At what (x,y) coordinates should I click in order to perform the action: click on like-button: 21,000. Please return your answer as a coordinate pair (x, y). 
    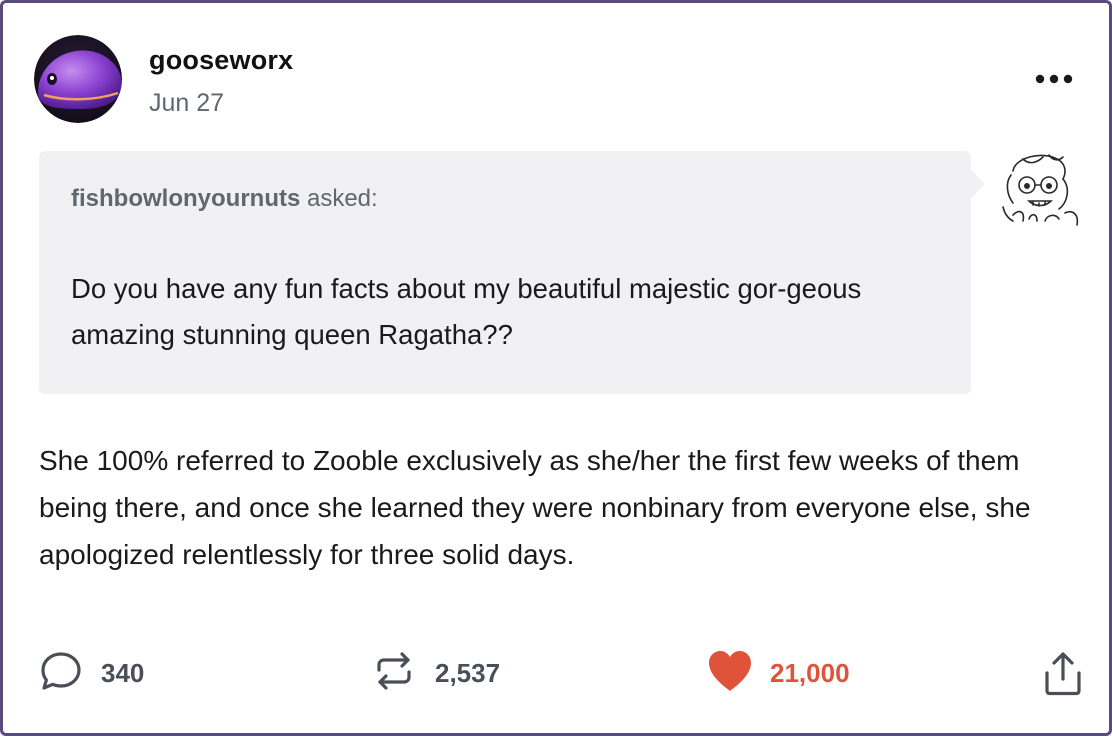
    Looking at the image, I should click on (778, 673).